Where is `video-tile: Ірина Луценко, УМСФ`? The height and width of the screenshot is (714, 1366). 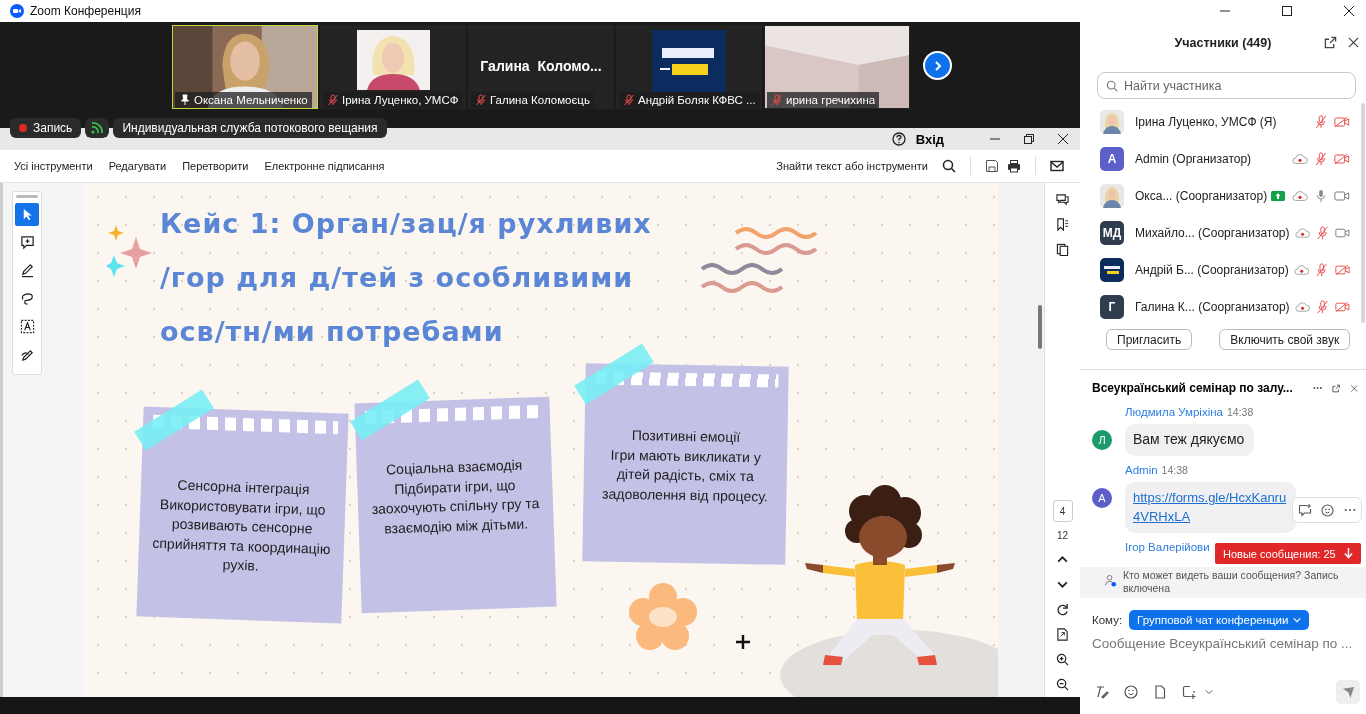
video-tile: Ірина Луценко, УМСФ is located at coordinates (393, 67).